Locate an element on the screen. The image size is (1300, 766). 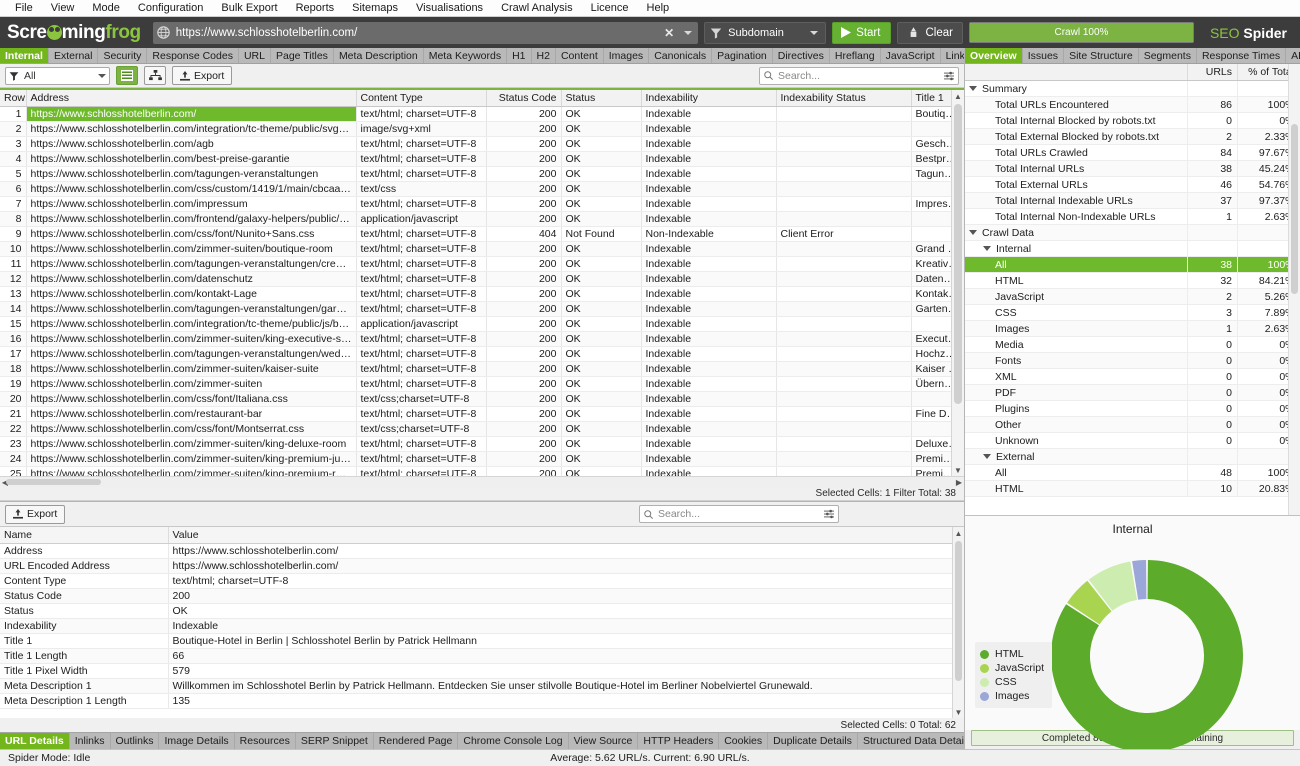
overview-row: CSS 3 7.89% is located at coordinates (1132, 312).